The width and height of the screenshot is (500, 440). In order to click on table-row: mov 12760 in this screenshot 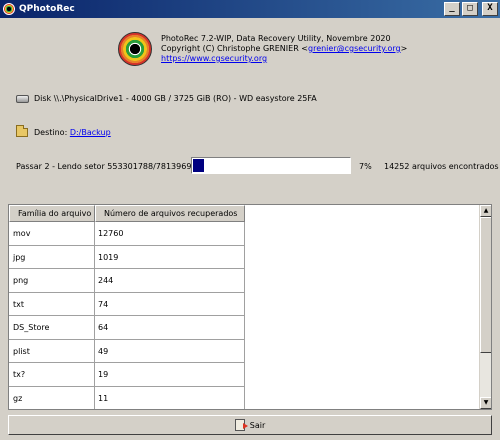, I will do `click(127, 234)`.